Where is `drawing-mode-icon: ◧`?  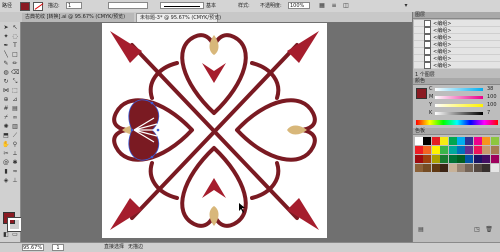 drawing-mode-icon: ◧ is located at coordinates (6, 235).